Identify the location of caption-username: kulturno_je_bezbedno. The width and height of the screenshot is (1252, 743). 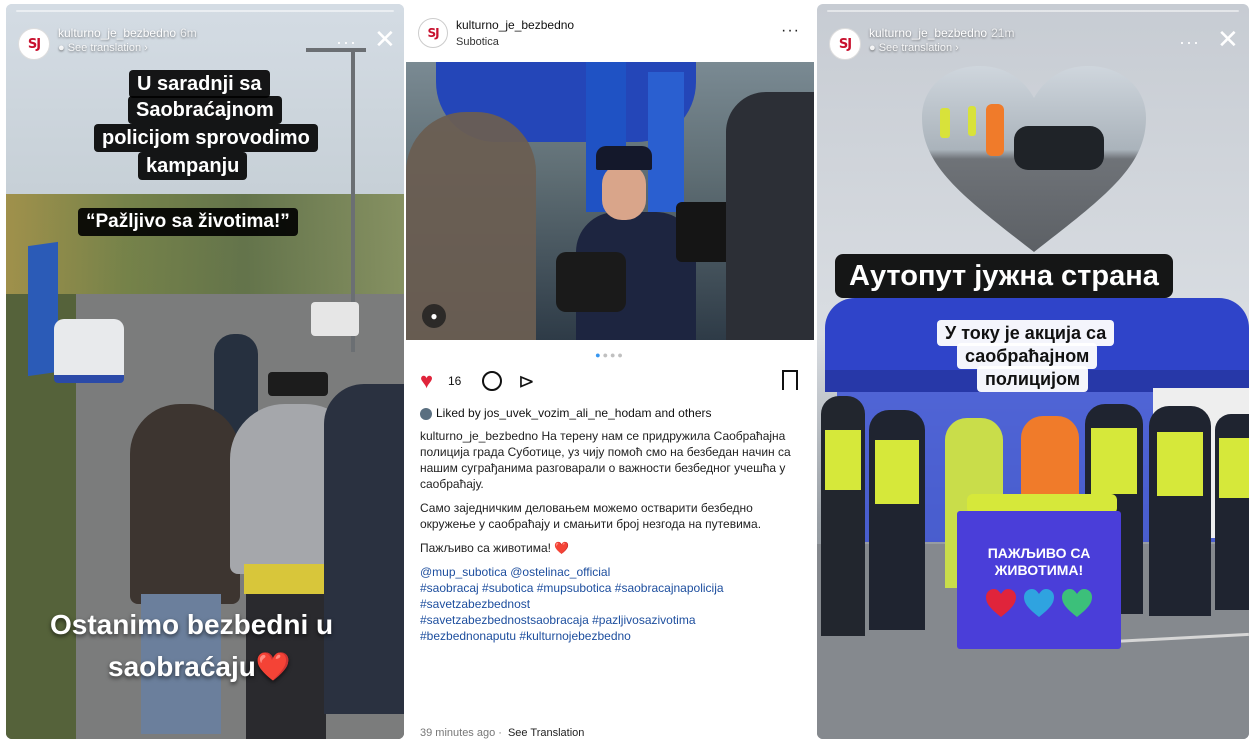
(479, 436).